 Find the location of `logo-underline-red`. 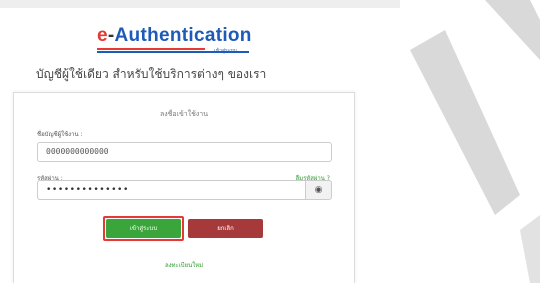

logo-underline-red is located at coordinates (151, 49).